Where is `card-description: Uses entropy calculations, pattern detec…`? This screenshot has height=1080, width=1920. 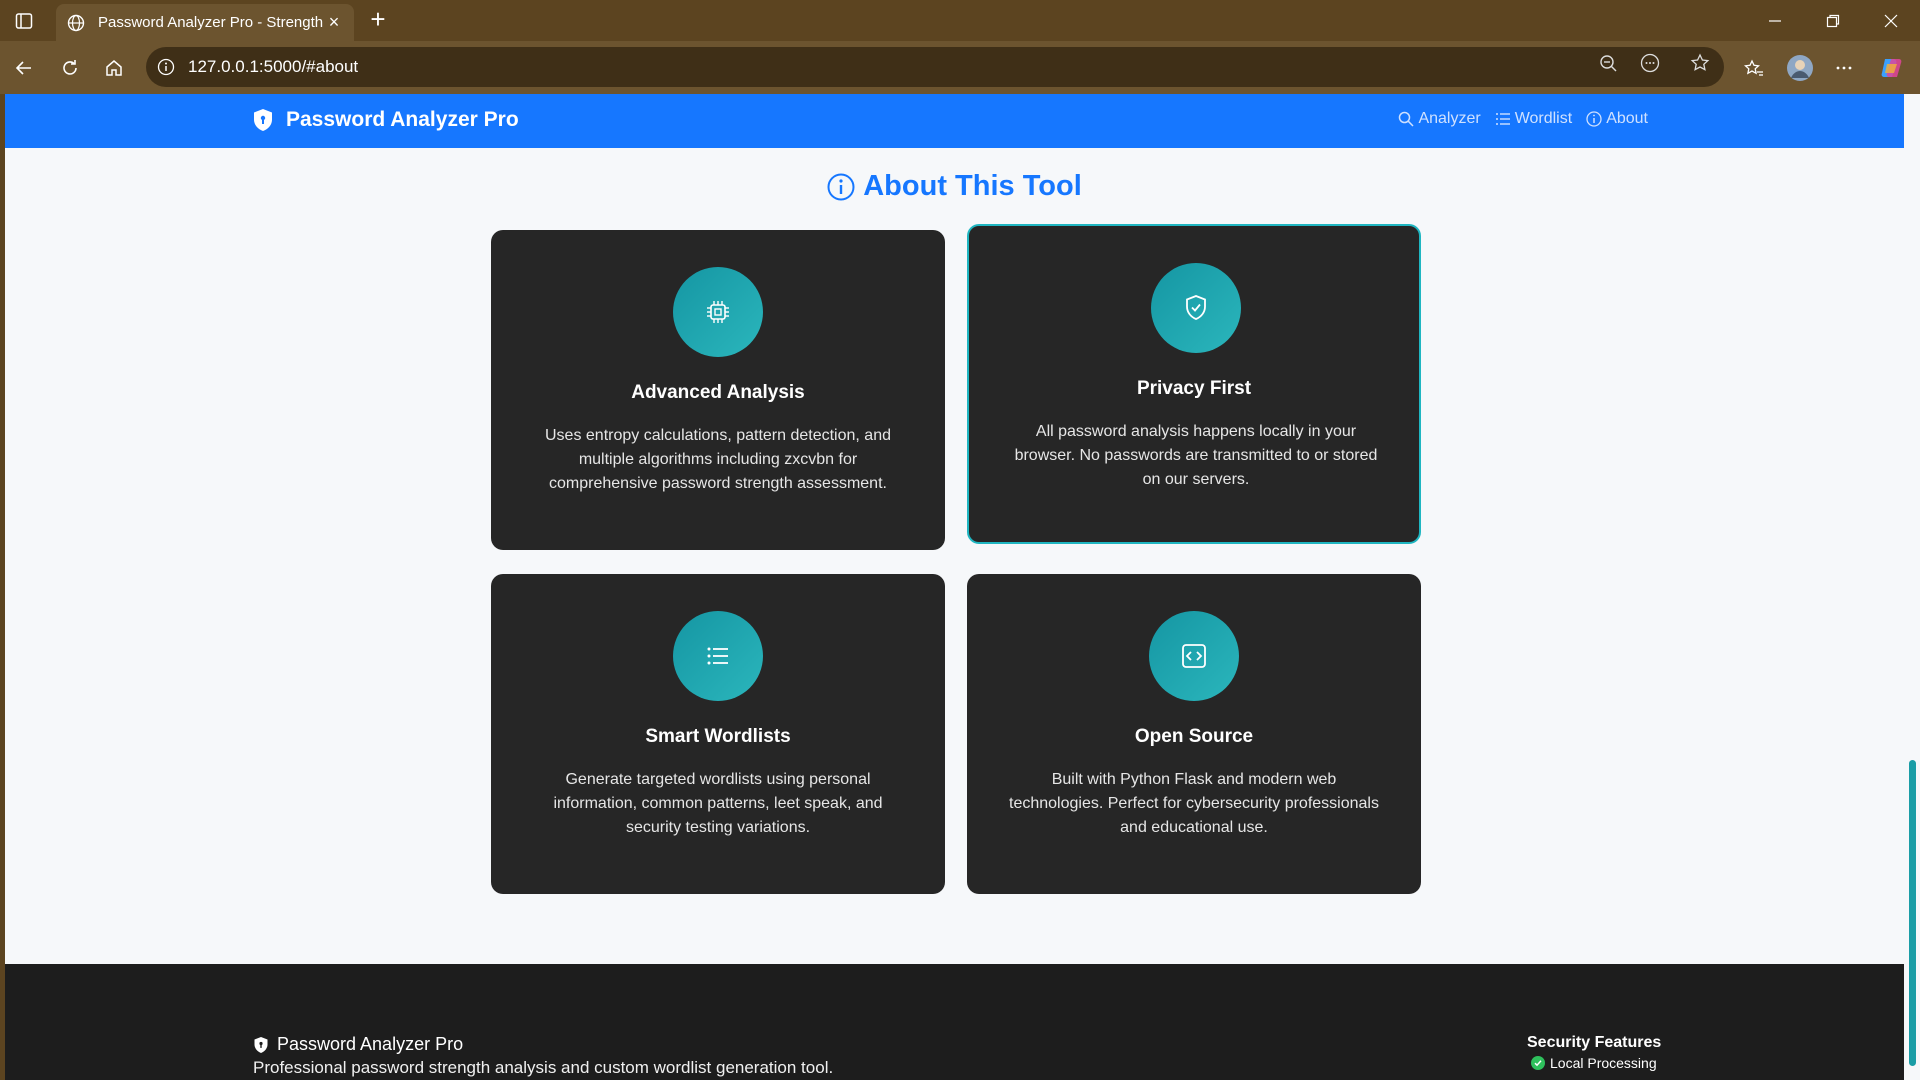 card-description: Uses entropy calculations, pattern detec… is located at coordinates (718, 459).